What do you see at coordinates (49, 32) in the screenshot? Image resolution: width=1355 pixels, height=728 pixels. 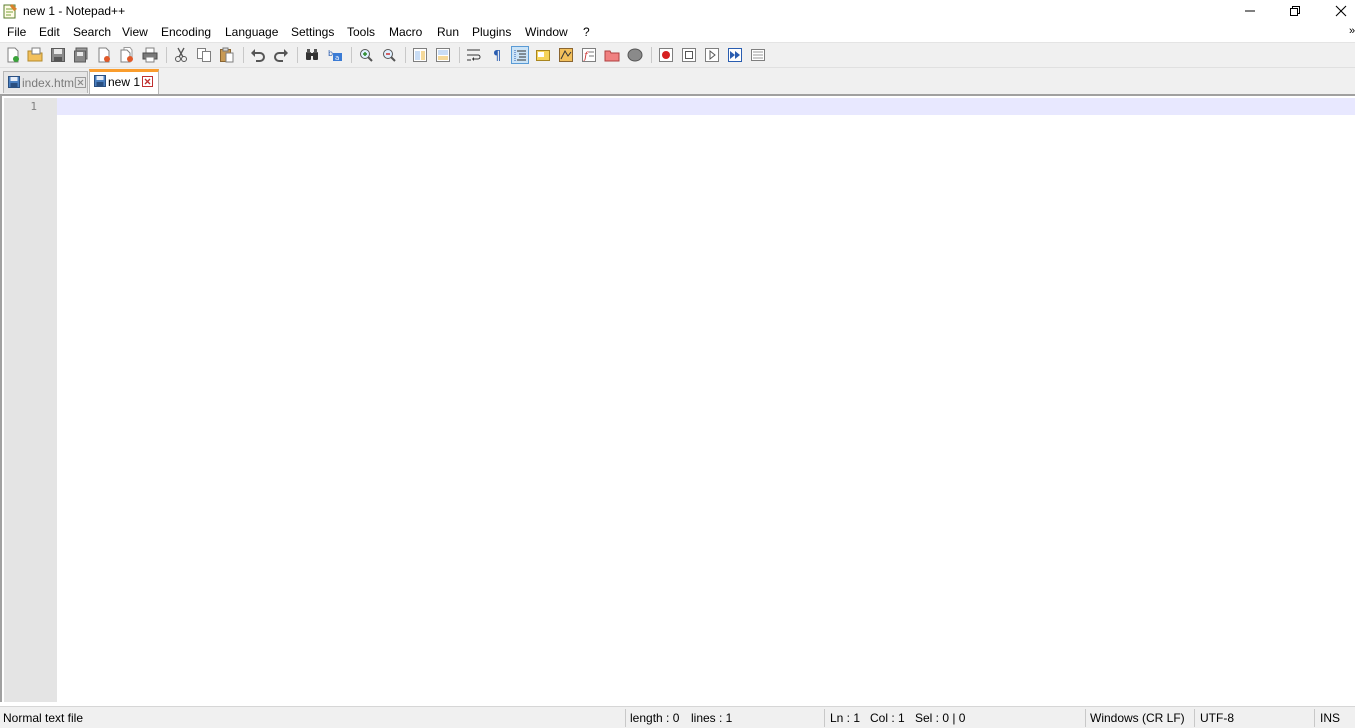 I see `menu-edit: Edit` at bounding box center [49, 32].